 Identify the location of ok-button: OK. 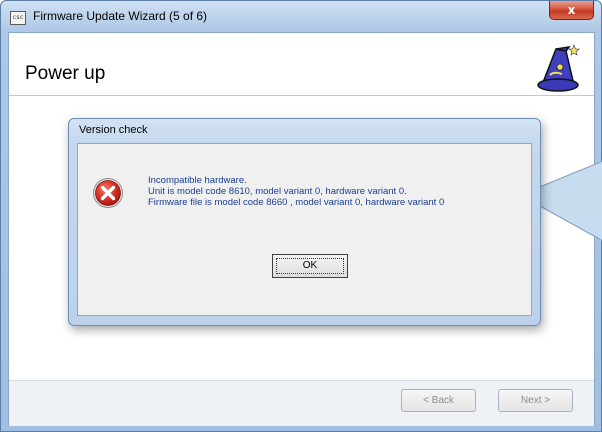
(310, 266).